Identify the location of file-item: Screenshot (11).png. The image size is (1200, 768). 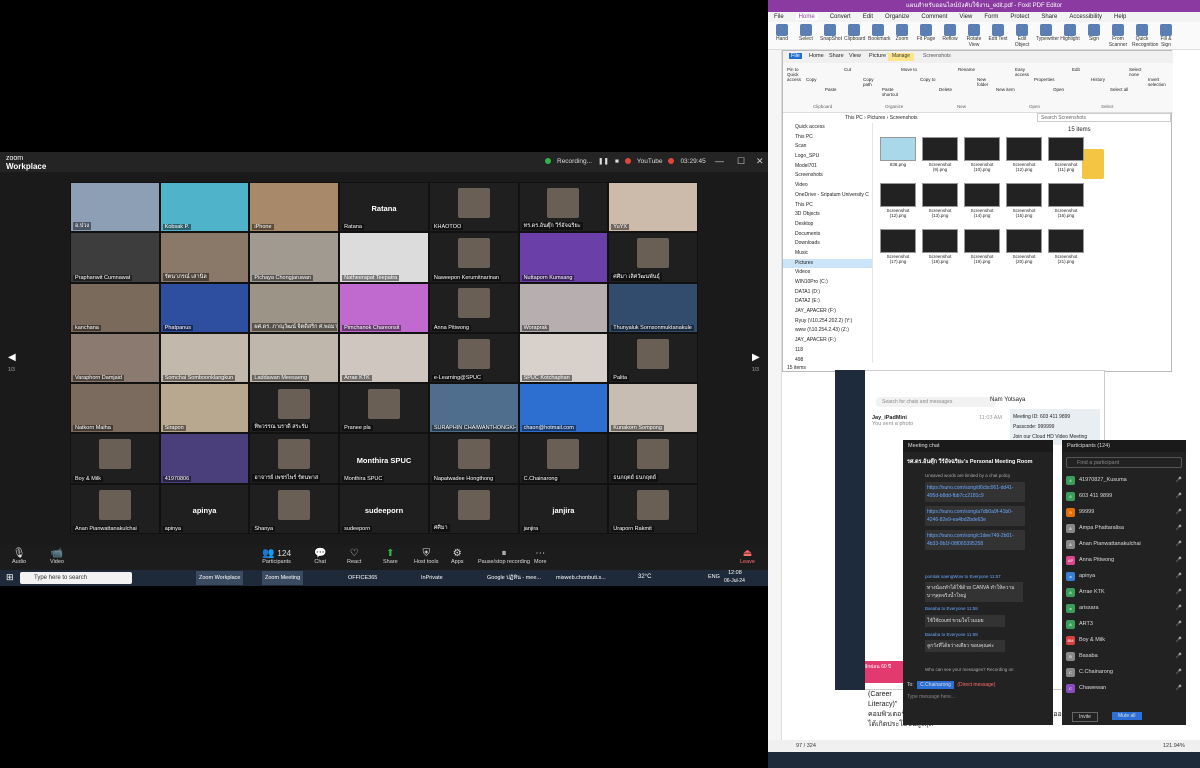
(1066, 154).